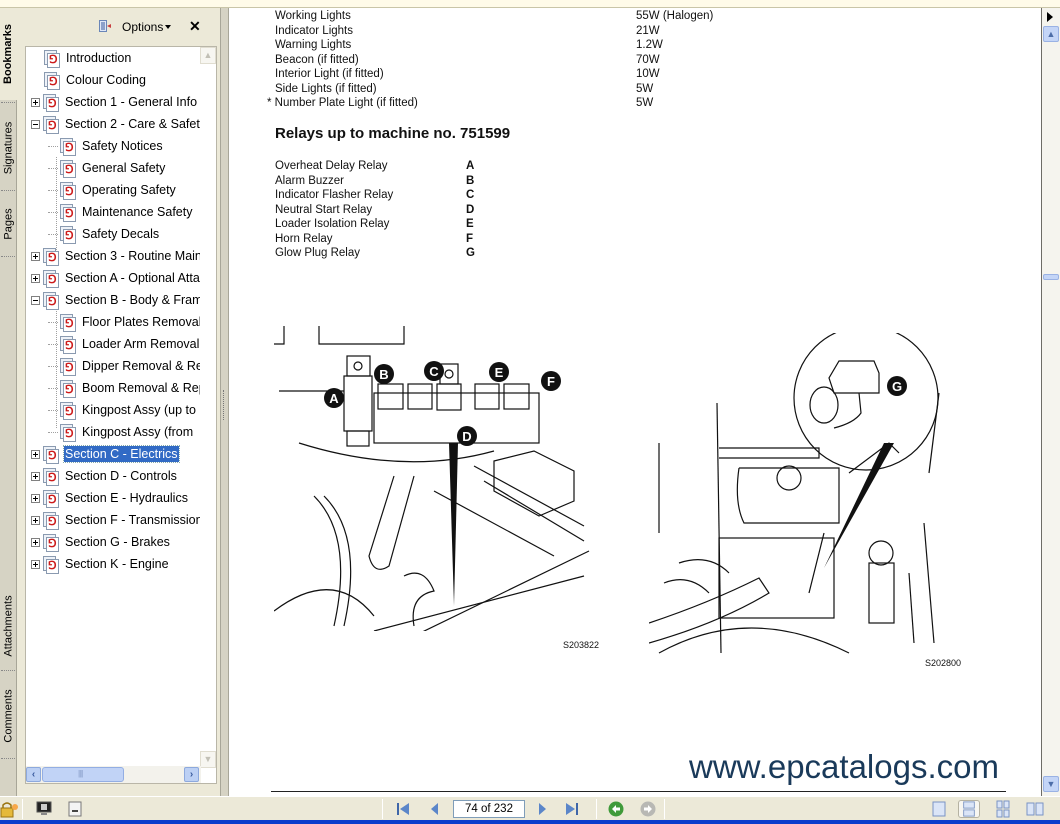 The width and height of the screenshot is (1060, 824). Describe the element at coordinates (1051, 277) in the screenshot. I see `vertical-scroll-thumb` at that location.